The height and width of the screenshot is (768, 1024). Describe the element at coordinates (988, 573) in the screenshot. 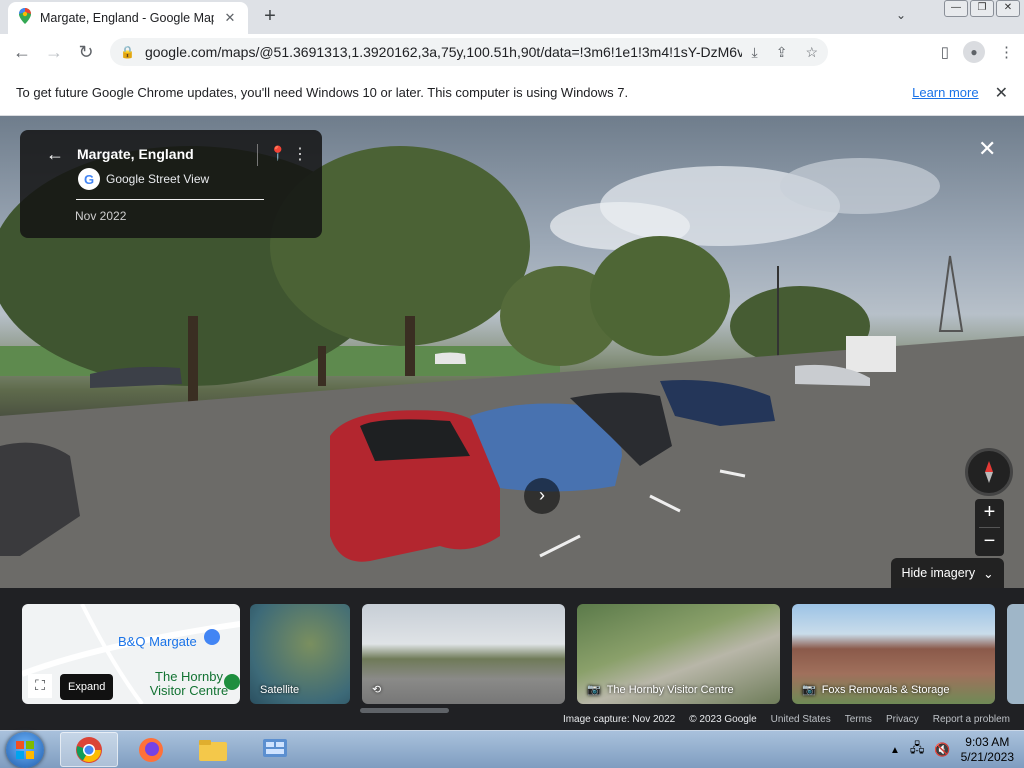

I see `chevron-down-icon: ⌄` at that location.